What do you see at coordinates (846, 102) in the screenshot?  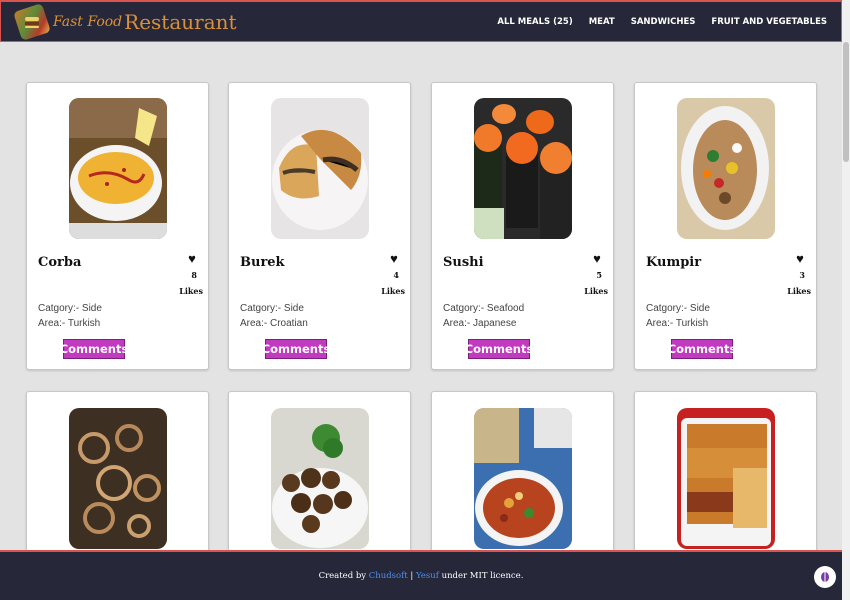 I see `scrollbar-thumb` at bounding box center [846, 102].